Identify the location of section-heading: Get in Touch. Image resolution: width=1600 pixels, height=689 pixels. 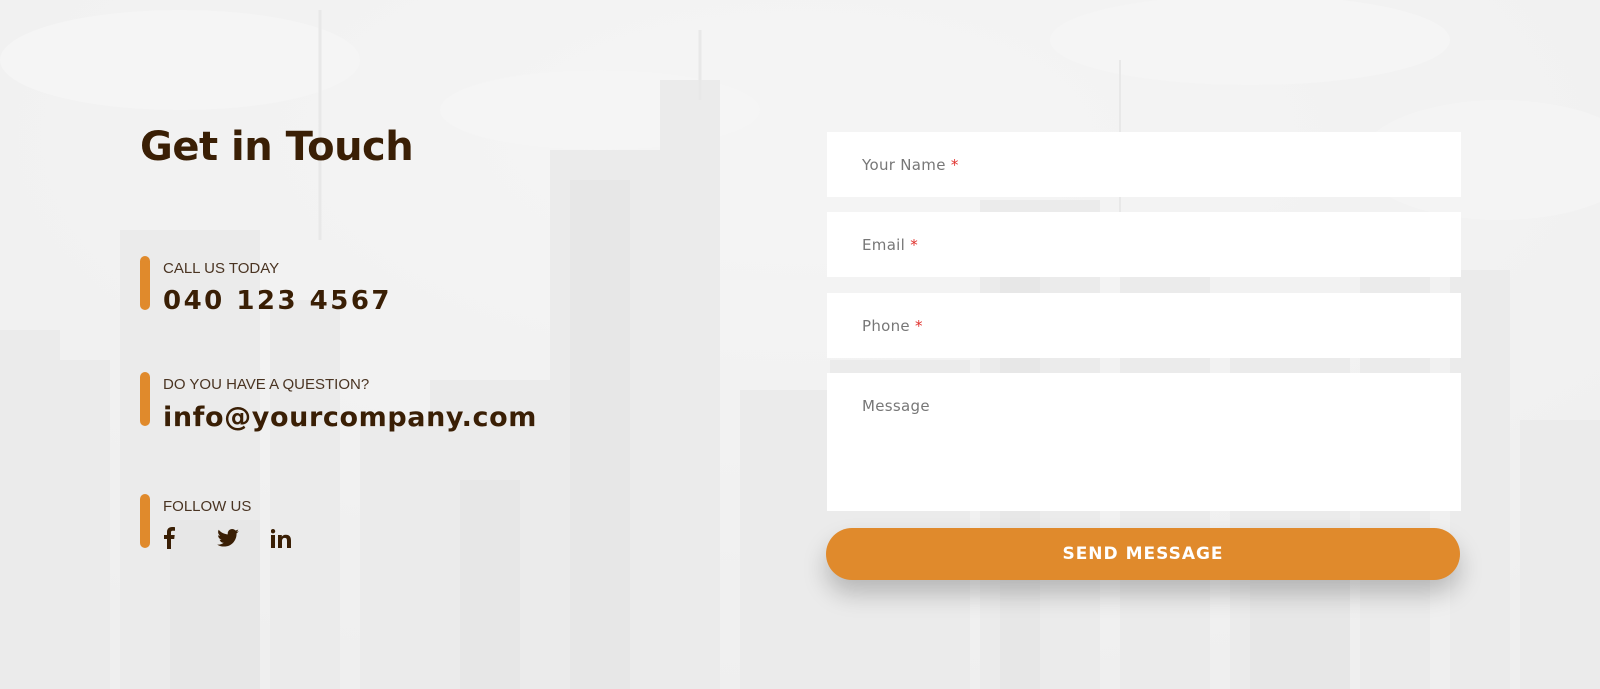
(277, 147).